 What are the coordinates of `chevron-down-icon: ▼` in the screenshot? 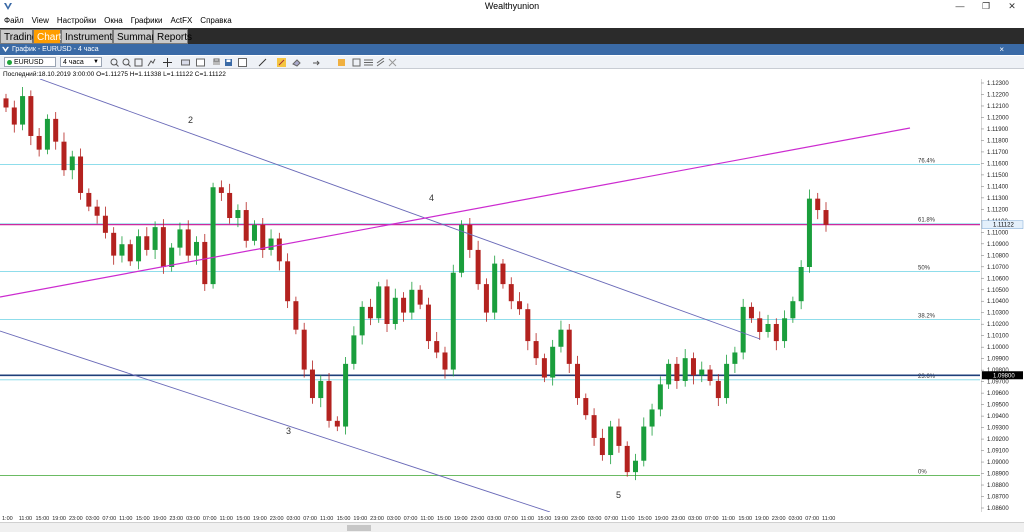 It's located at (96, 62).